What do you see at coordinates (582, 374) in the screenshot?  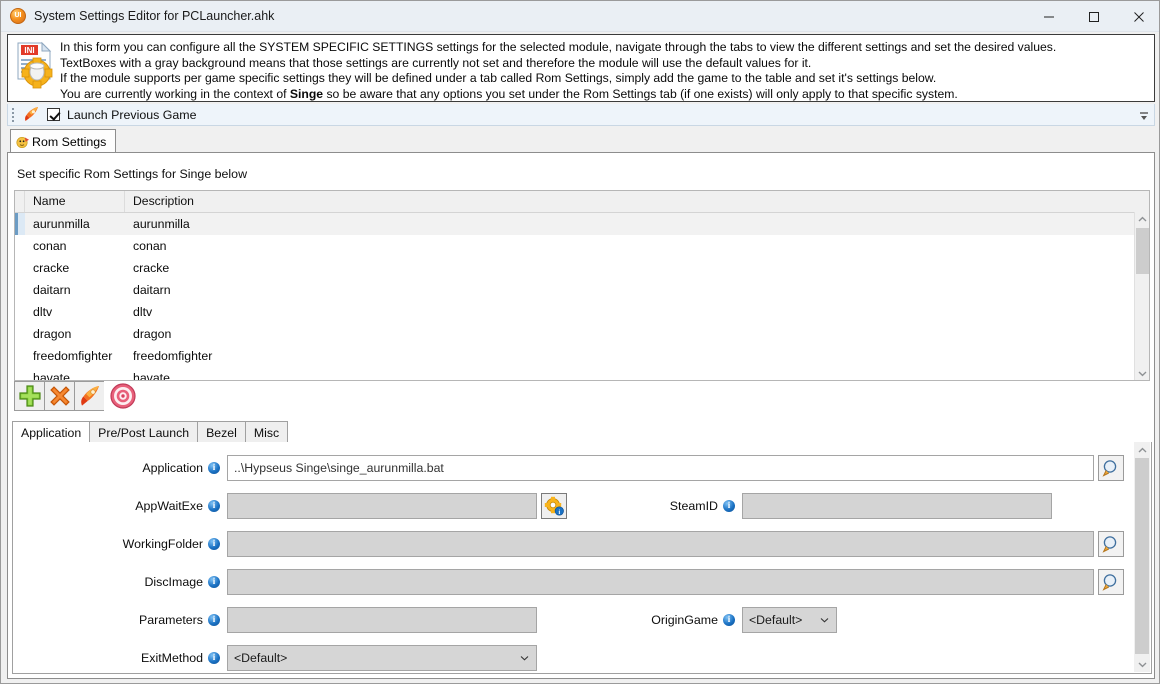 I see `table-row: havate havate` at bounding box center [582, 374].